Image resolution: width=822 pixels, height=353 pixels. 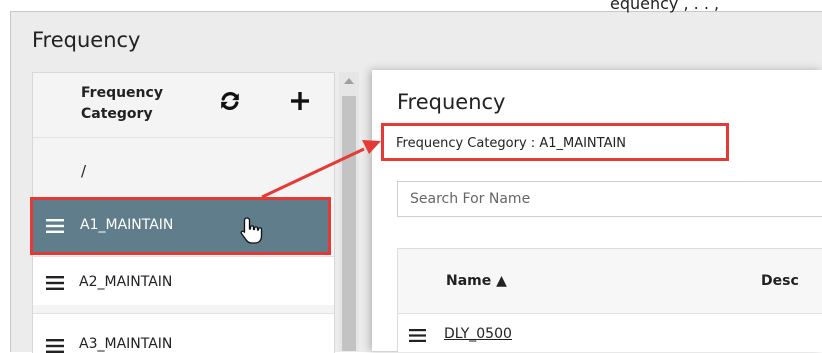 What do you see at coordinates (511, 143) in the screenshot?
I see `frequency-category-label: Frequency Category : A1_MAINTAIN` at bounding box center [511, 143].